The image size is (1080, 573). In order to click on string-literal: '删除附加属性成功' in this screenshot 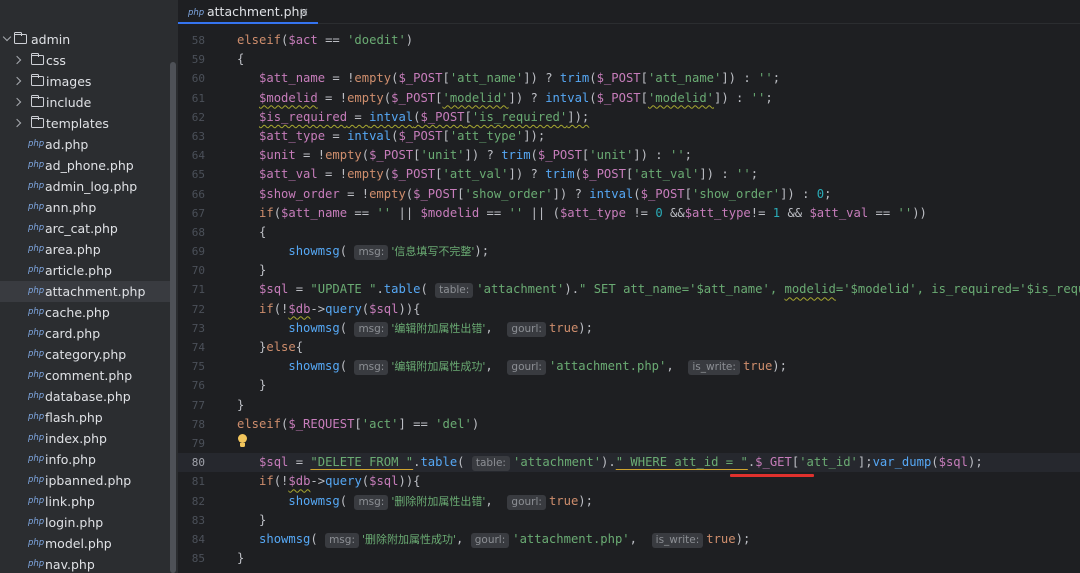, I will do `click(409, 539)`.